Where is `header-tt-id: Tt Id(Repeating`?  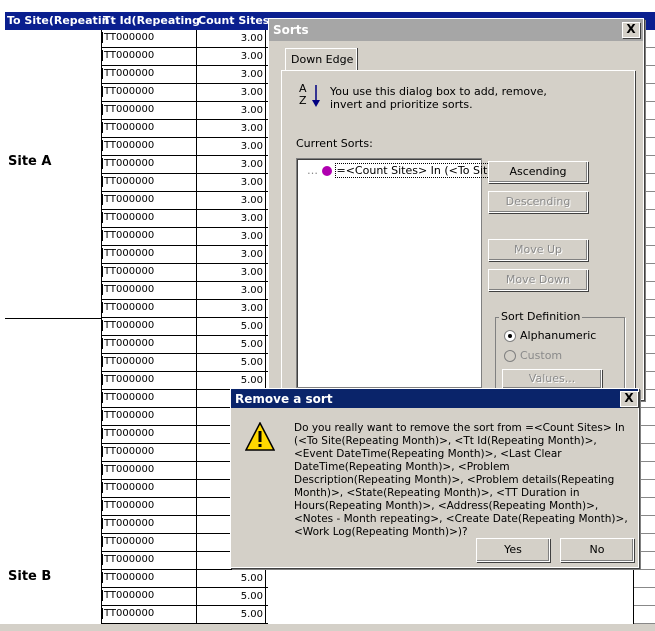
header-tt-id: Tt Id(Repeating is located at coordinates (151, 20).